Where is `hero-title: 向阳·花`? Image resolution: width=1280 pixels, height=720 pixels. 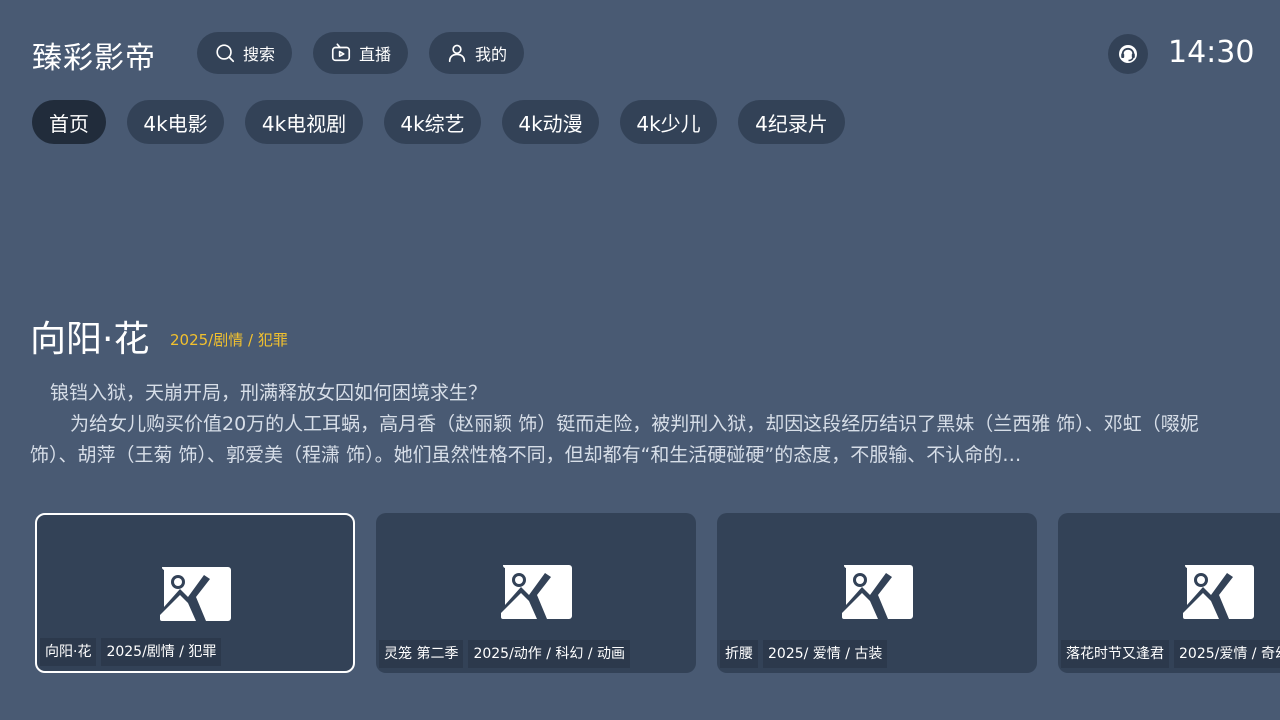
hero-title: 向阳·花 is located at coordinates (90, 339).